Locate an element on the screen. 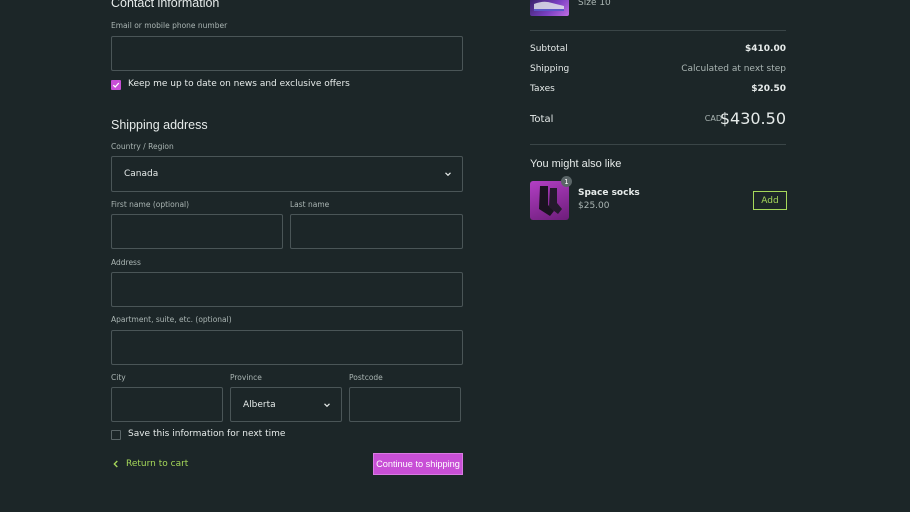 Image resolution: width=910 pixels, height=512 pixels. last-name-field is located at coordinates (376, 231).